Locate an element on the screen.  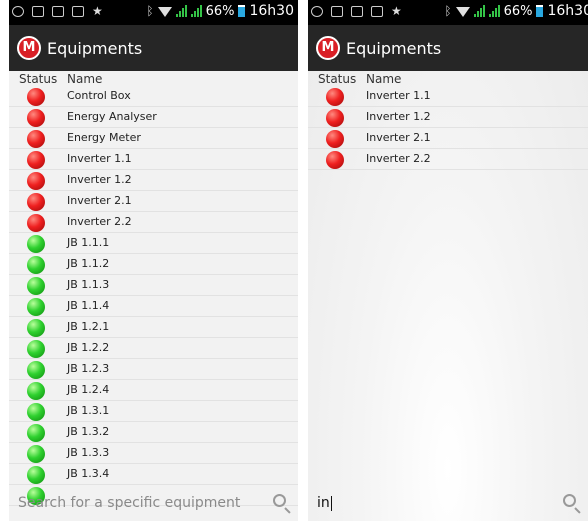
search-bar: Search for a specific equipment is located at coordinates (153, 504).